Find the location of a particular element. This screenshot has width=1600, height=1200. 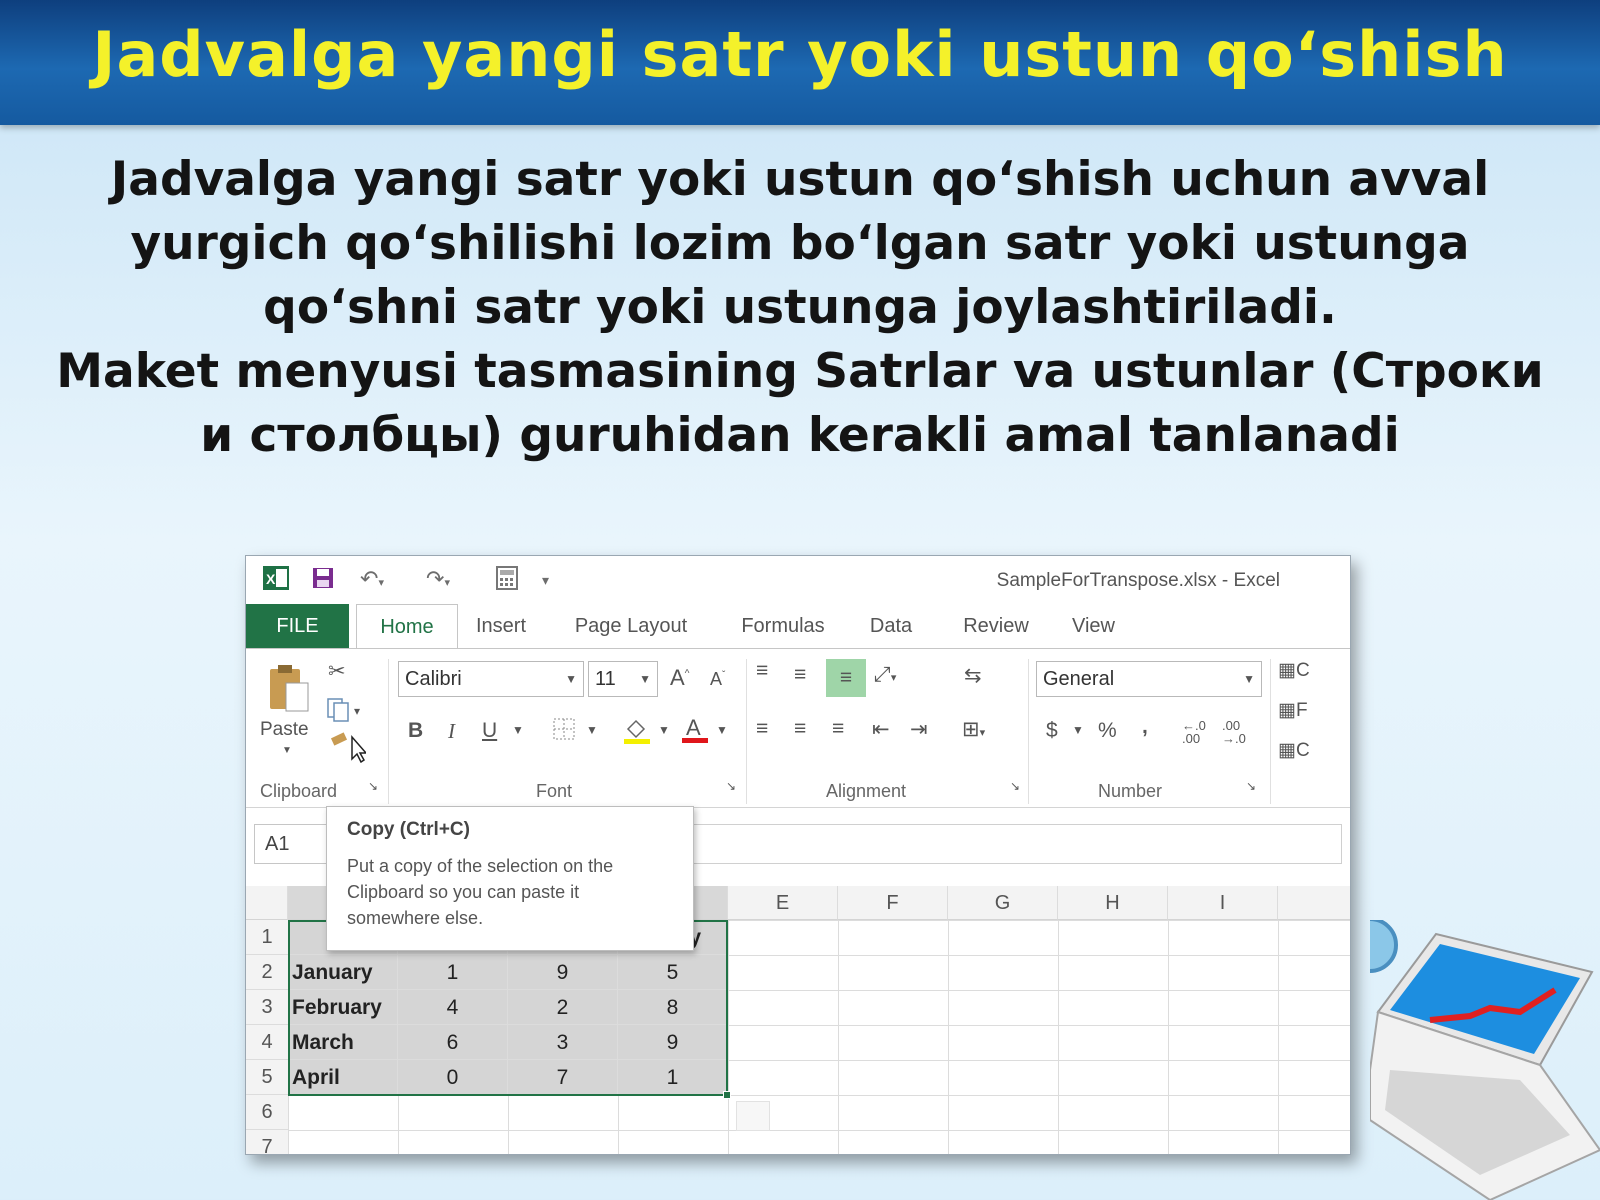

conditional-formatting-button: ▦C is located at coordinates (1294, 670).